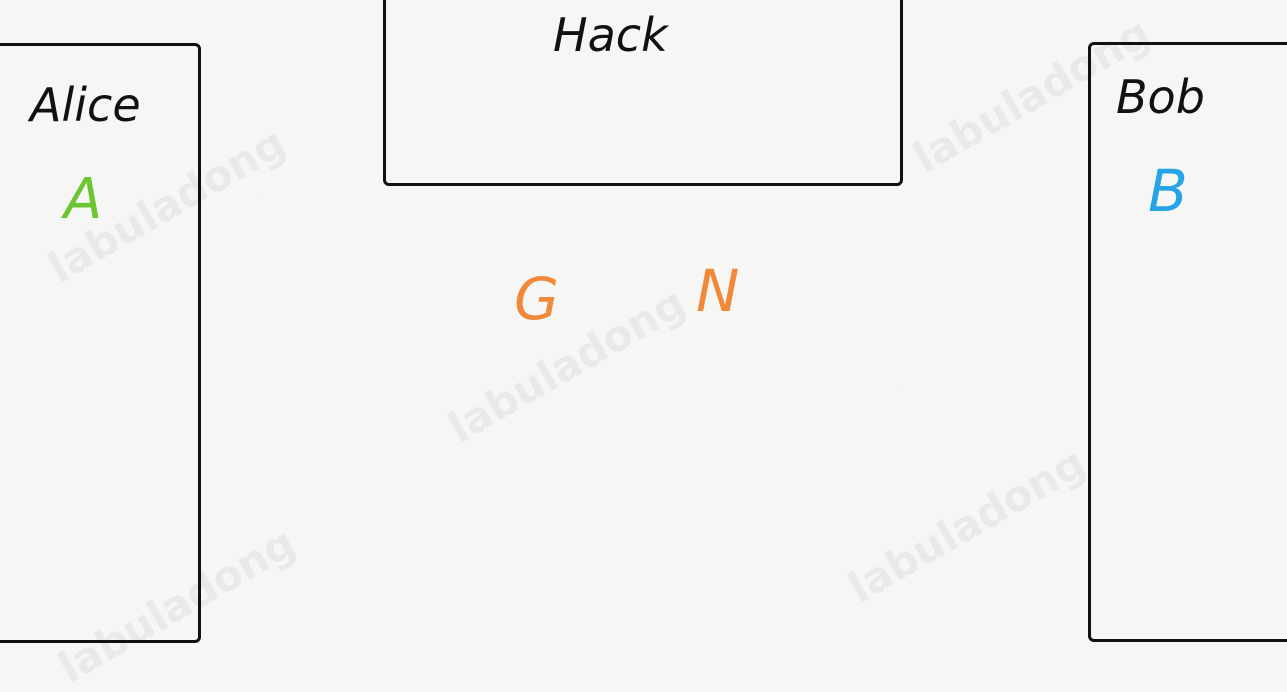  I want to click on alice-label: Alice, so click(85, 105).